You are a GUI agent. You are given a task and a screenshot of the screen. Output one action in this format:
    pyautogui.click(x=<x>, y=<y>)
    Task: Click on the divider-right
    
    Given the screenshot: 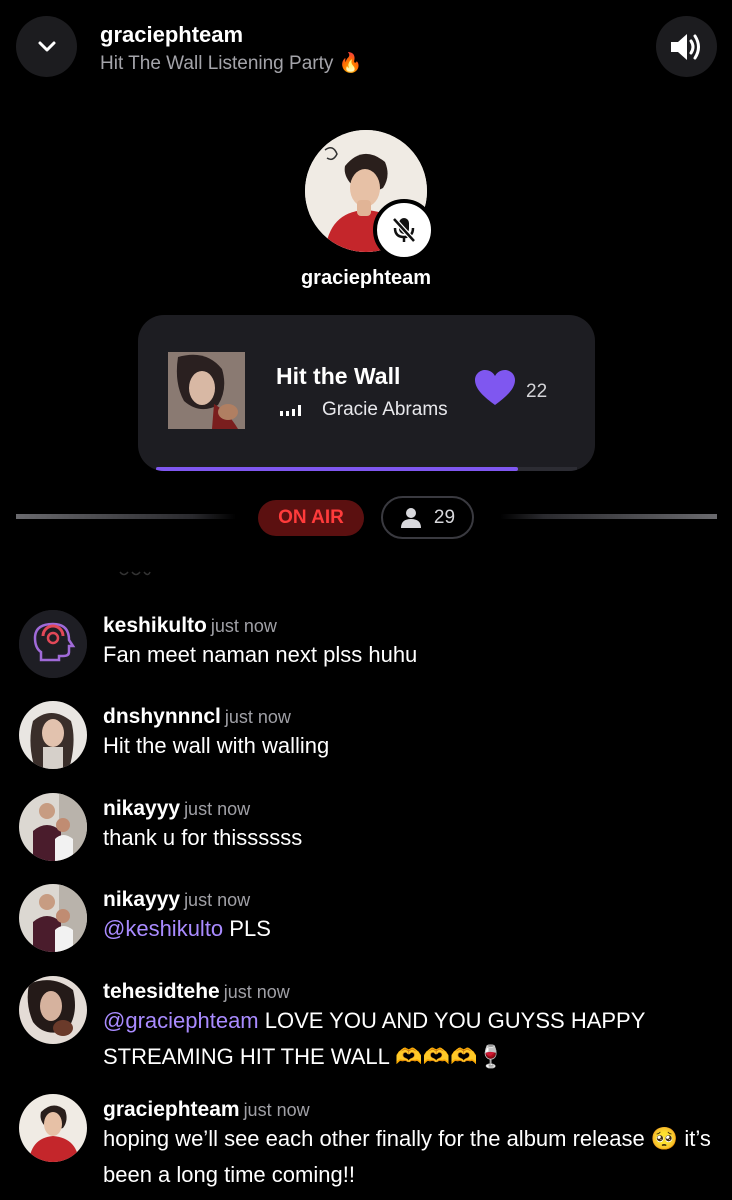 What is the action you would take?
    pyautogui.click(x=608, y=516)
    